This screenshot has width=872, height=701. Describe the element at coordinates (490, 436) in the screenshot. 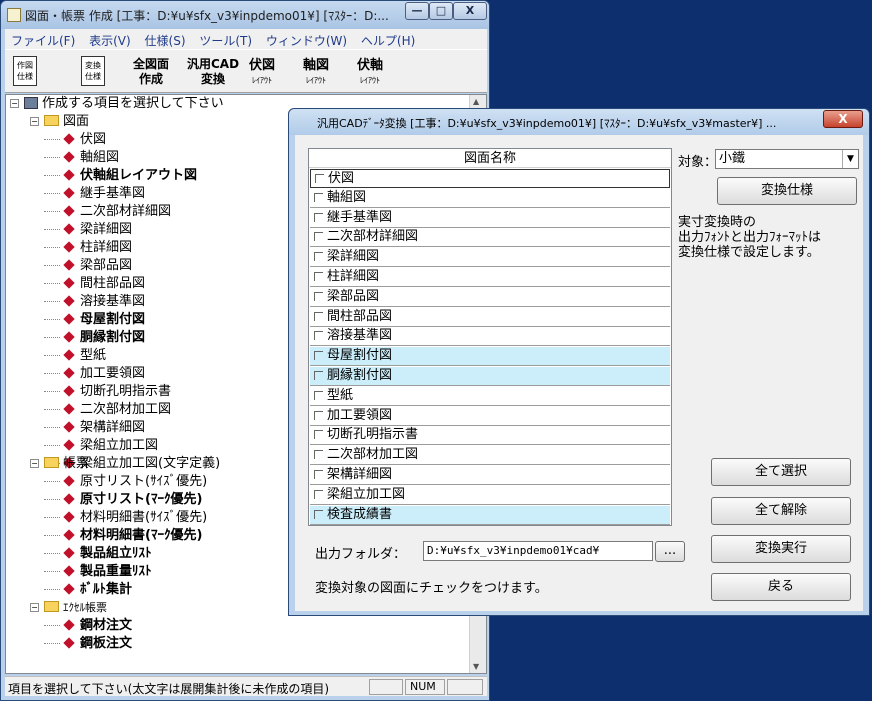

I see `checklist-row: 切断孔明指示書` at that location.